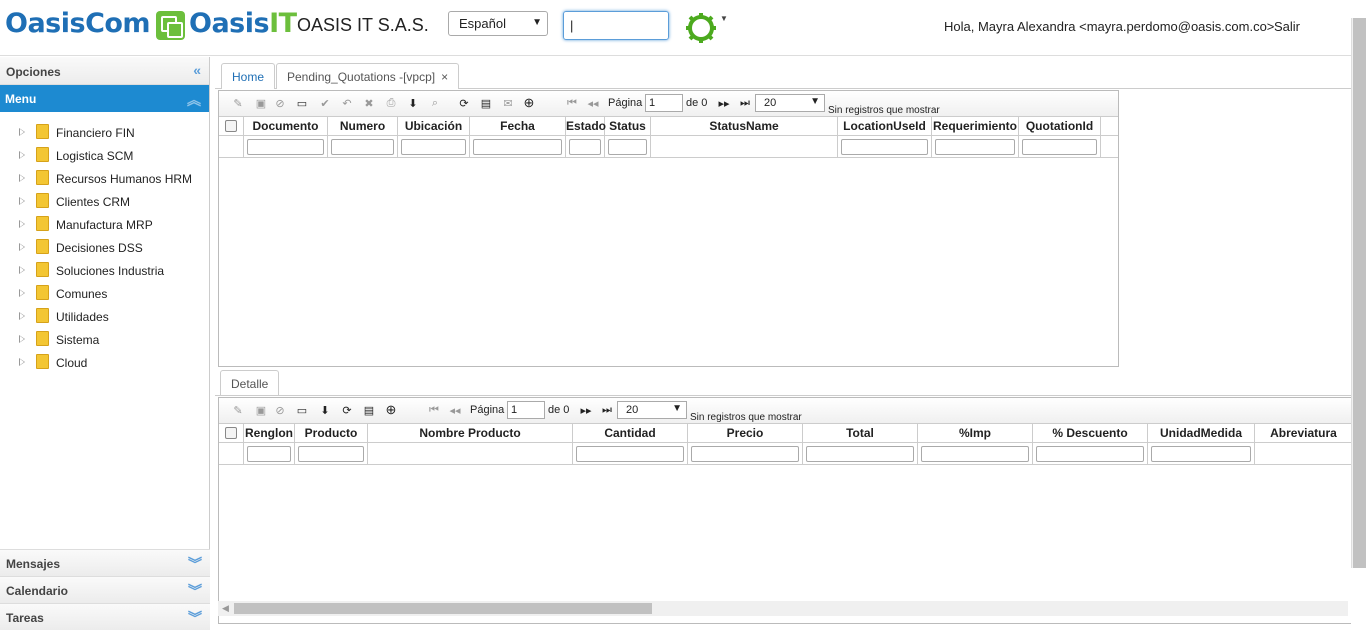  Describe the element at coordinates (586, 126) in the screenshot. I see `column-header: Estado` at that location.